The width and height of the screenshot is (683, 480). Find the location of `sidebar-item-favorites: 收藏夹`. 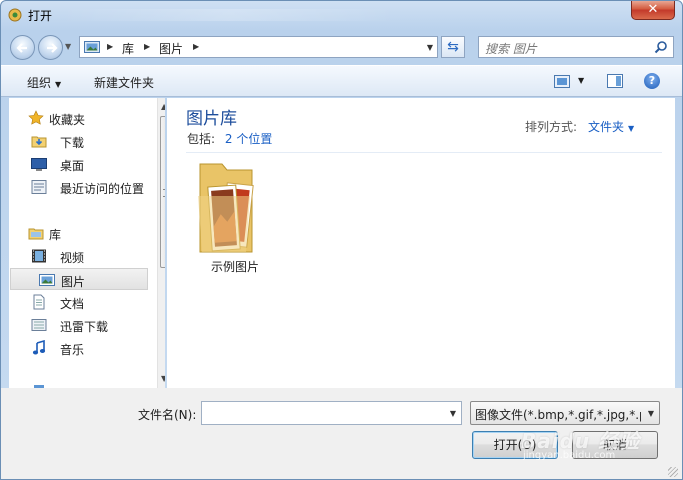

sidebar-item-favorites: 收藏夹 is located at coordinates (79, 118).